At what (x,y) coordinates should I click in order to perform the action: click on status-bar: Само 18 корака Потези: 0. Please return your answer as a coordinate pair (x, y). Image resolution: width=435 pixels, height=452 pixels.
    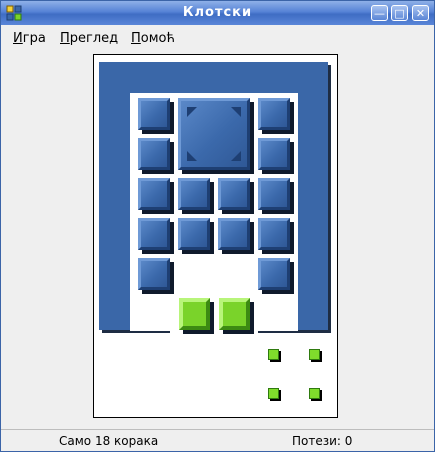
    Looking at the image, I should click on (217, 440).